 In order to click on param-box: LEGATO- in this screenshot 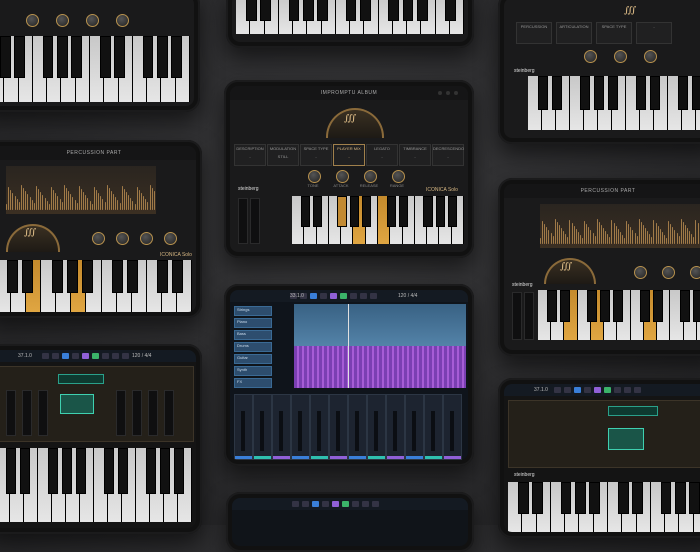, I will do `click(382, 155)`.